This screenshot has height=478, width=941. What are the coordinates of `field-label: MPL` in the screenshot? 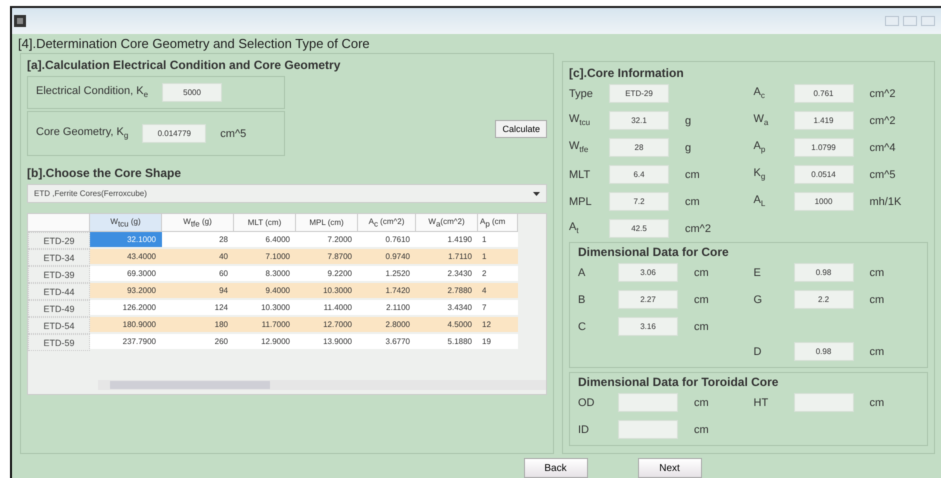 It's located at (581, 202).